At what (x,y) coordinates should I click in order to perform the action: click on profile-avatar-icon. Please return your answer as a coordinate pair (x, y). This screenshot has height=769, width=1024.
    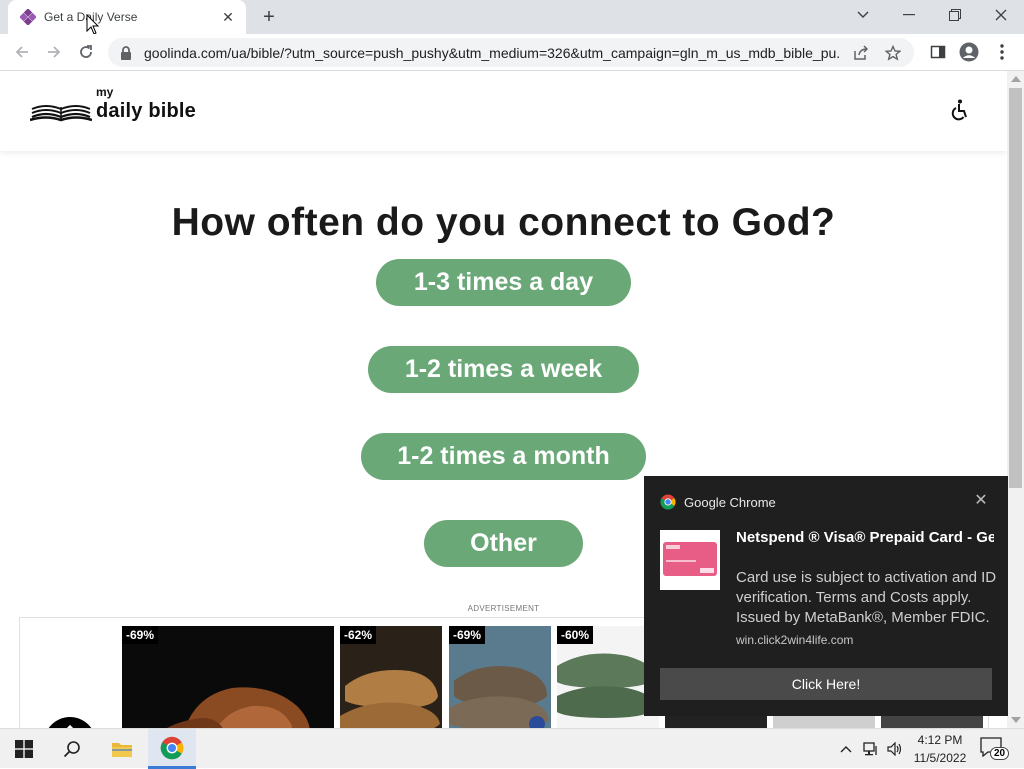
    Looking at the image, I should click on (969, 52).